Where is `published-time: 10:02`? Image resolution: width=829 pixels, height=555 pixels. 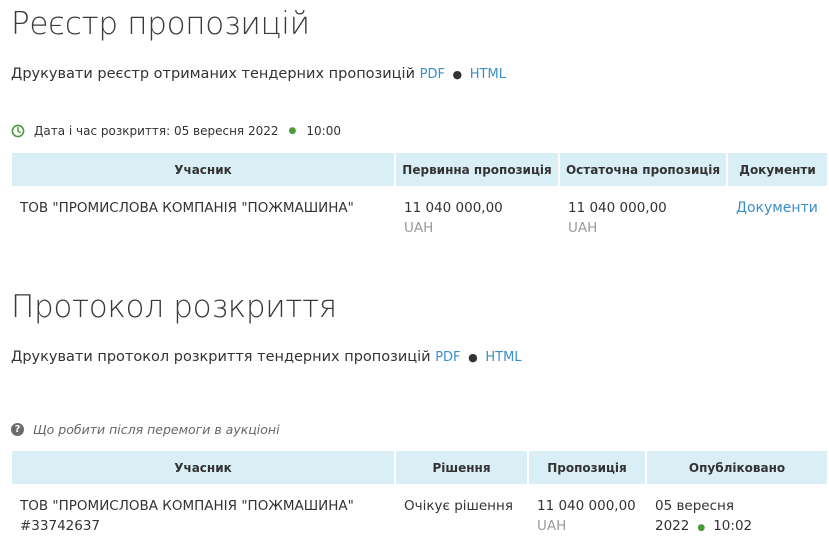
published-time: 10:02 is located at coordinates (733, 526).